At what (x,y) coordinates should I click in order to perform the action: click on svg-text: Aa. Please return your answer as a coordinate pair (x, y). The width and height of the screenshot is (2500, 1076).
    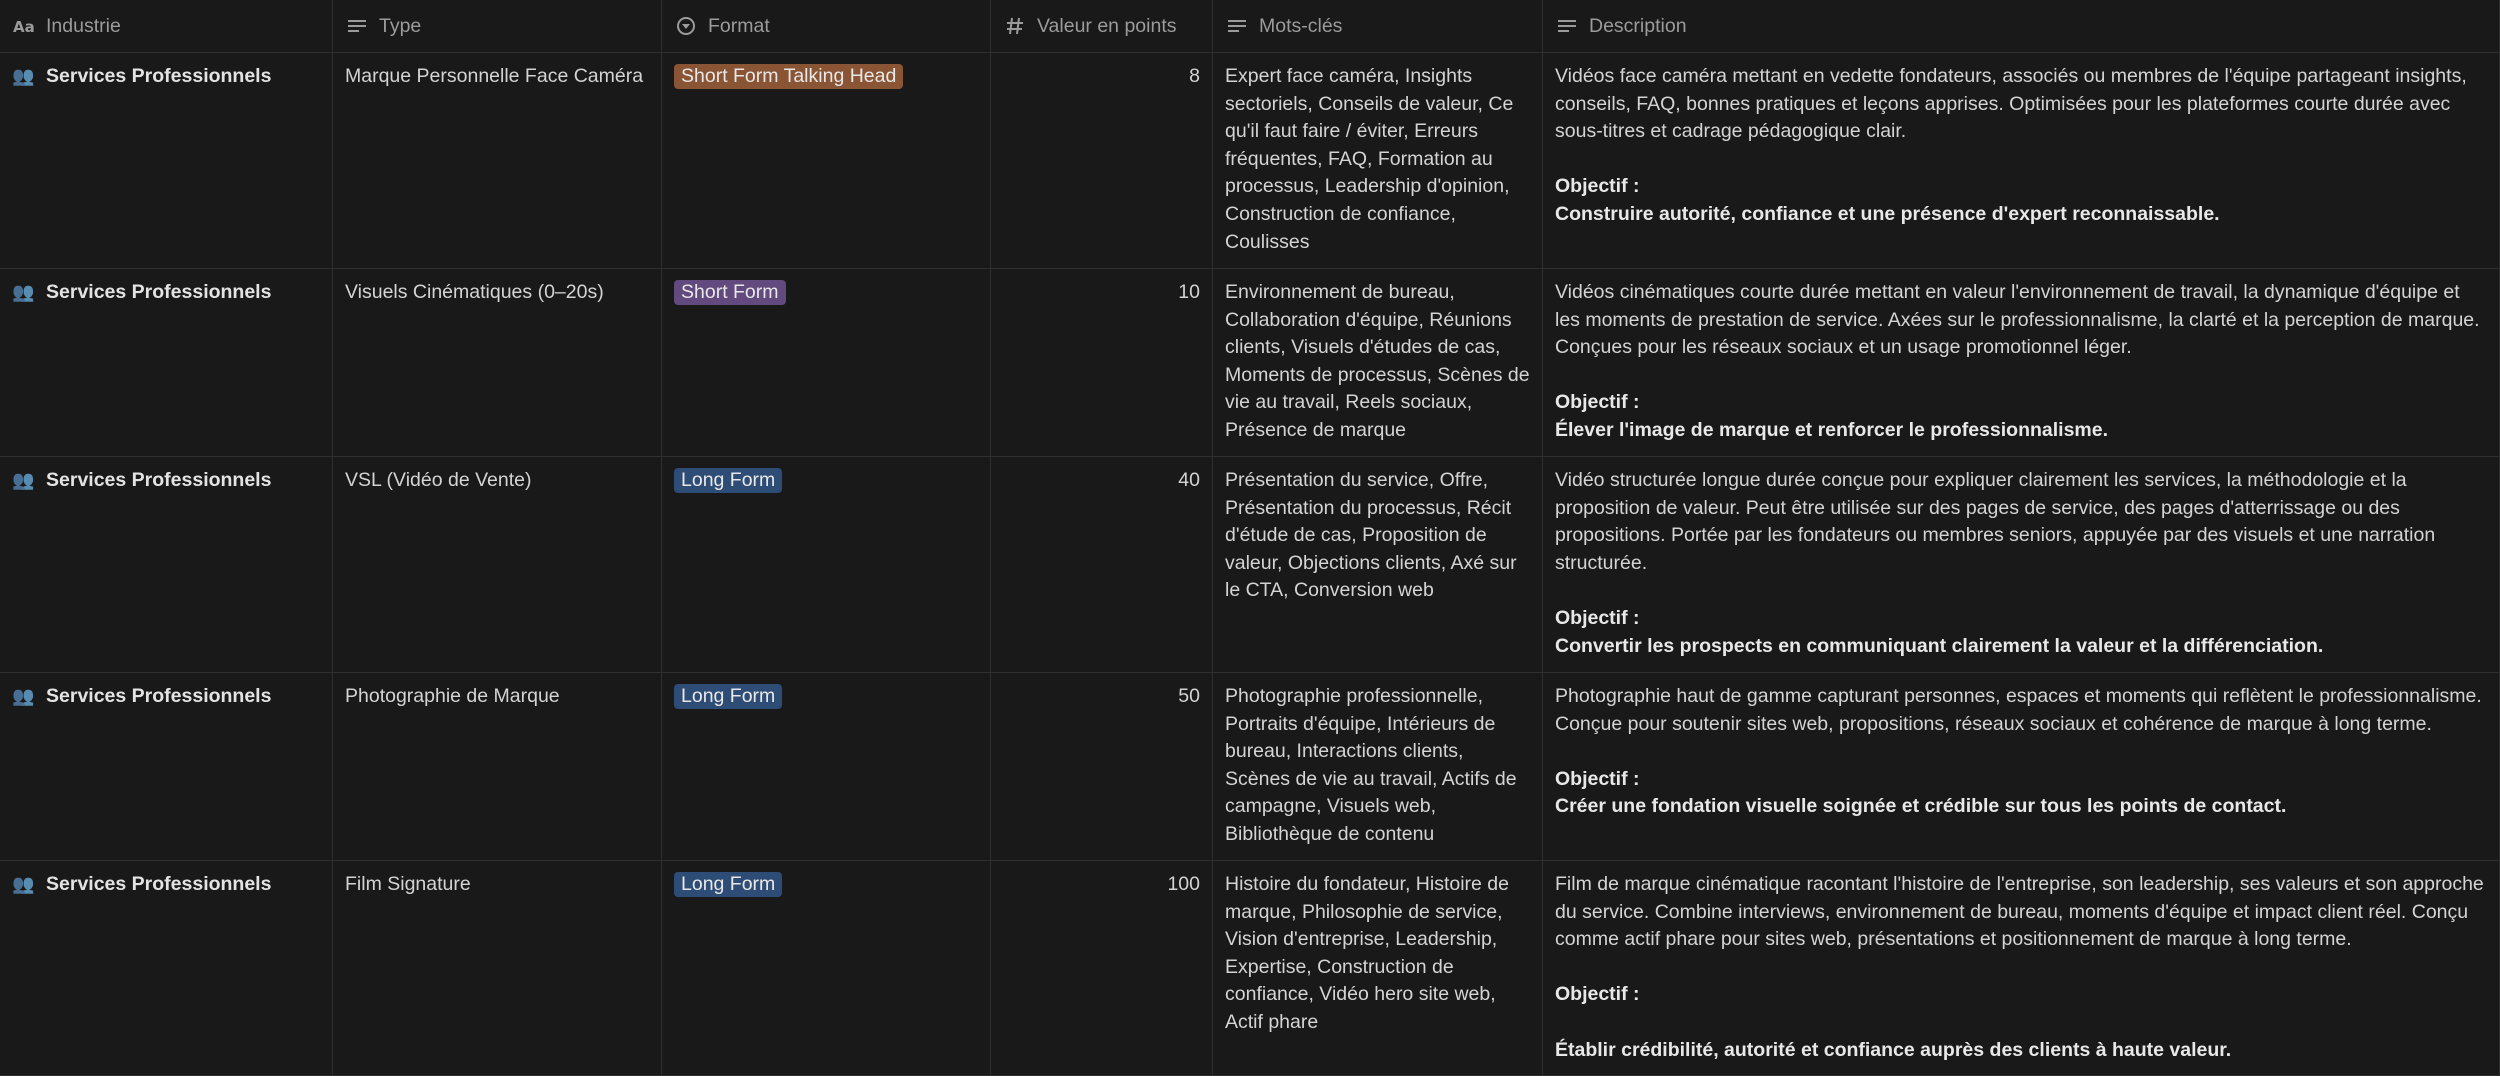
    Looking at the image, I should click on (24, 26).